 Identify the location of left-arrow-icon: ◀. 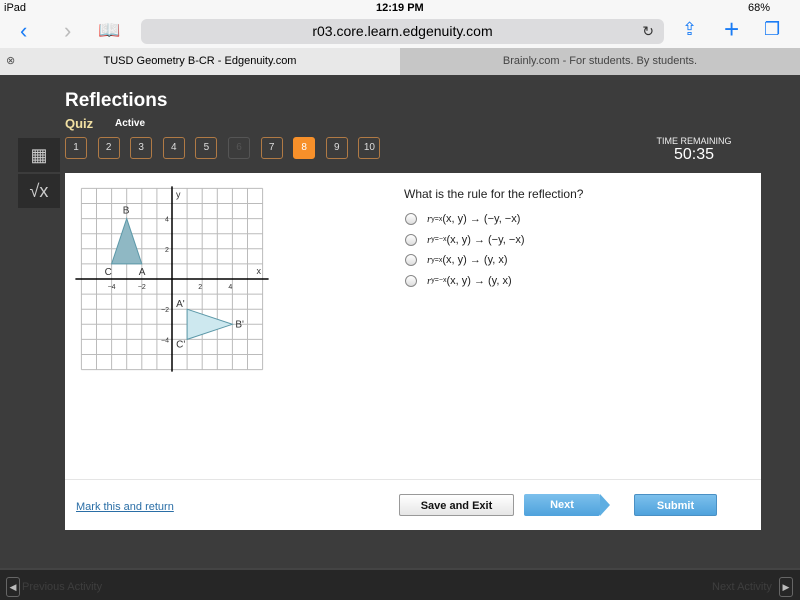
(13, 587).